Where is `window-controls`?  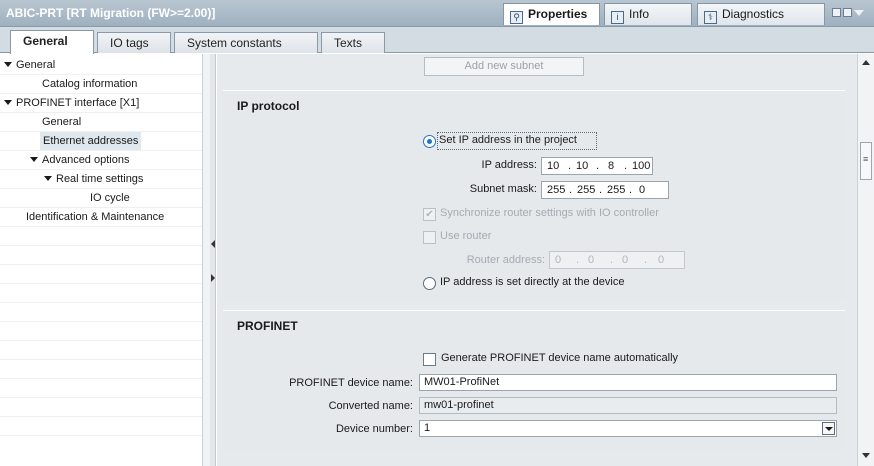 window-controls is located at coordinates (848, 13).